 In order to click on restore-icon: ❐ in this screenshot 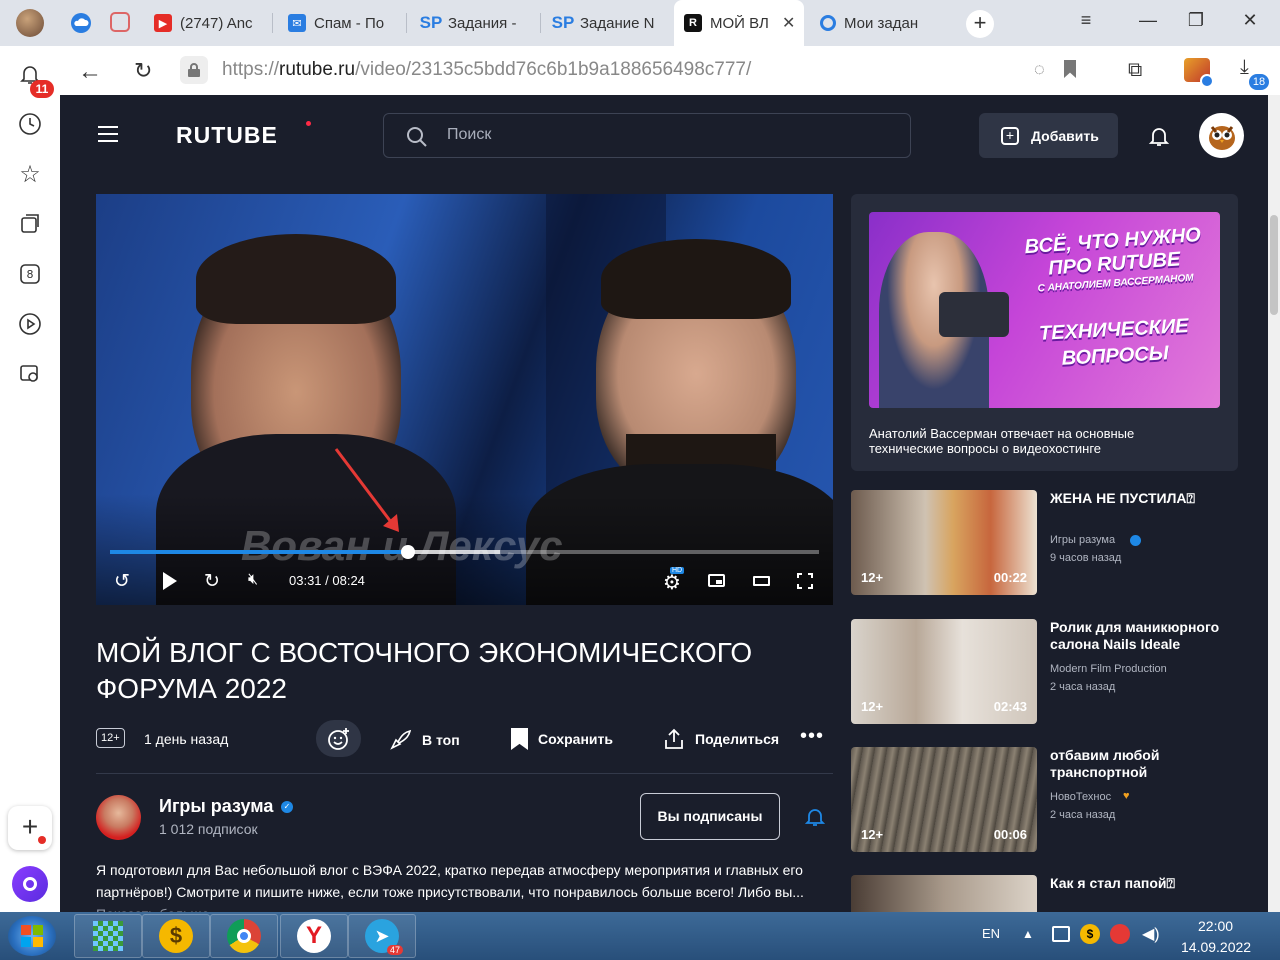, I will do `click(1196, 20)`.